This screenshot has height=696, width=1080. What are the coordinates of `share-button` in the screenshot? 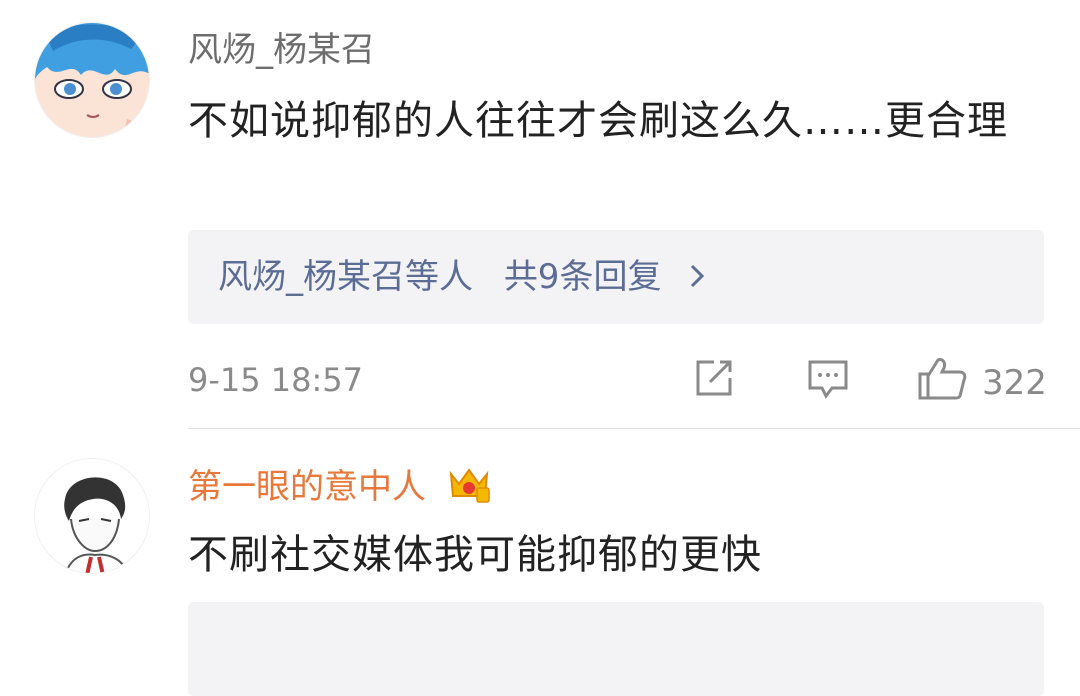 It's located at (714, 382).